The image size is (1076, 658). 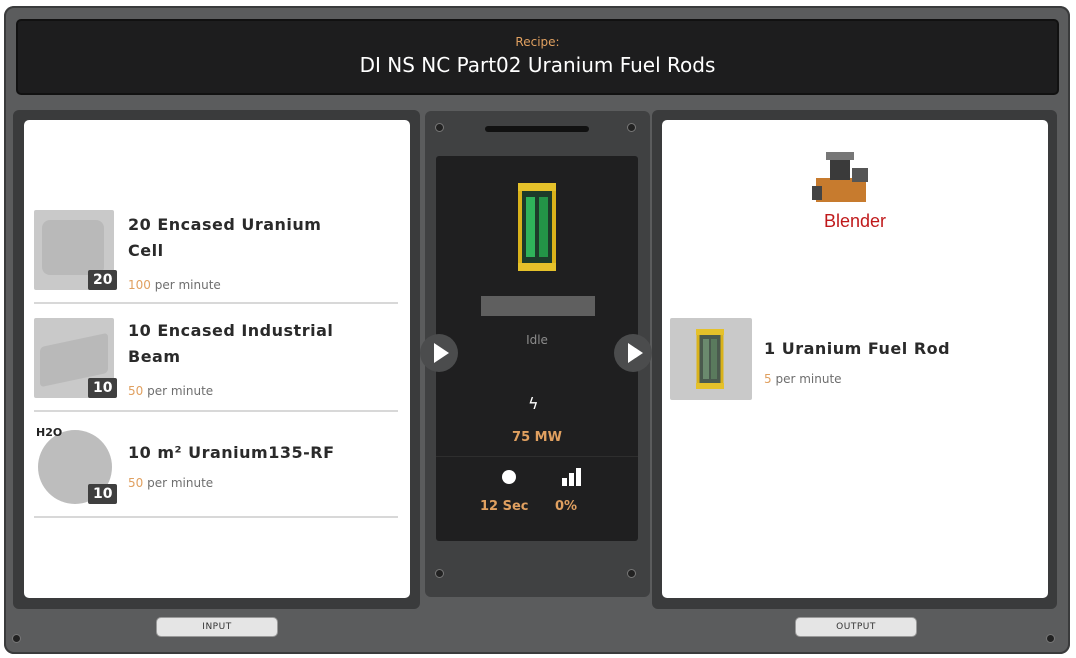 I want to click on quantity-badge: 20, so click(x=103, y=280).